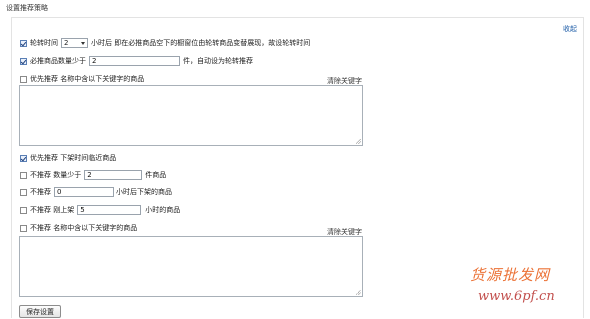 The width and height of the screenshot is (590, 319). I want to click on priority-delist-row: 优先推荐 下架时间临近商品, so click(68, 158).